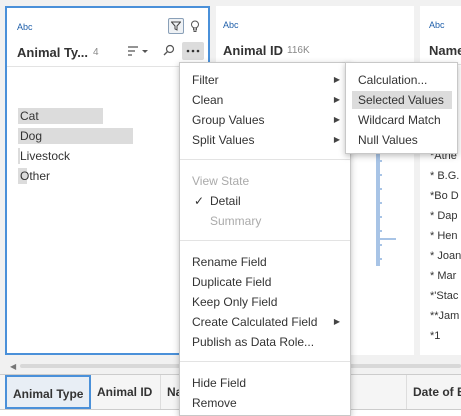 This screenshot has width=461, height=416. Describe the element at coordinates (229, 262) in the screenshot. I see `menu-item-rename-field: Rename Field` at that location.